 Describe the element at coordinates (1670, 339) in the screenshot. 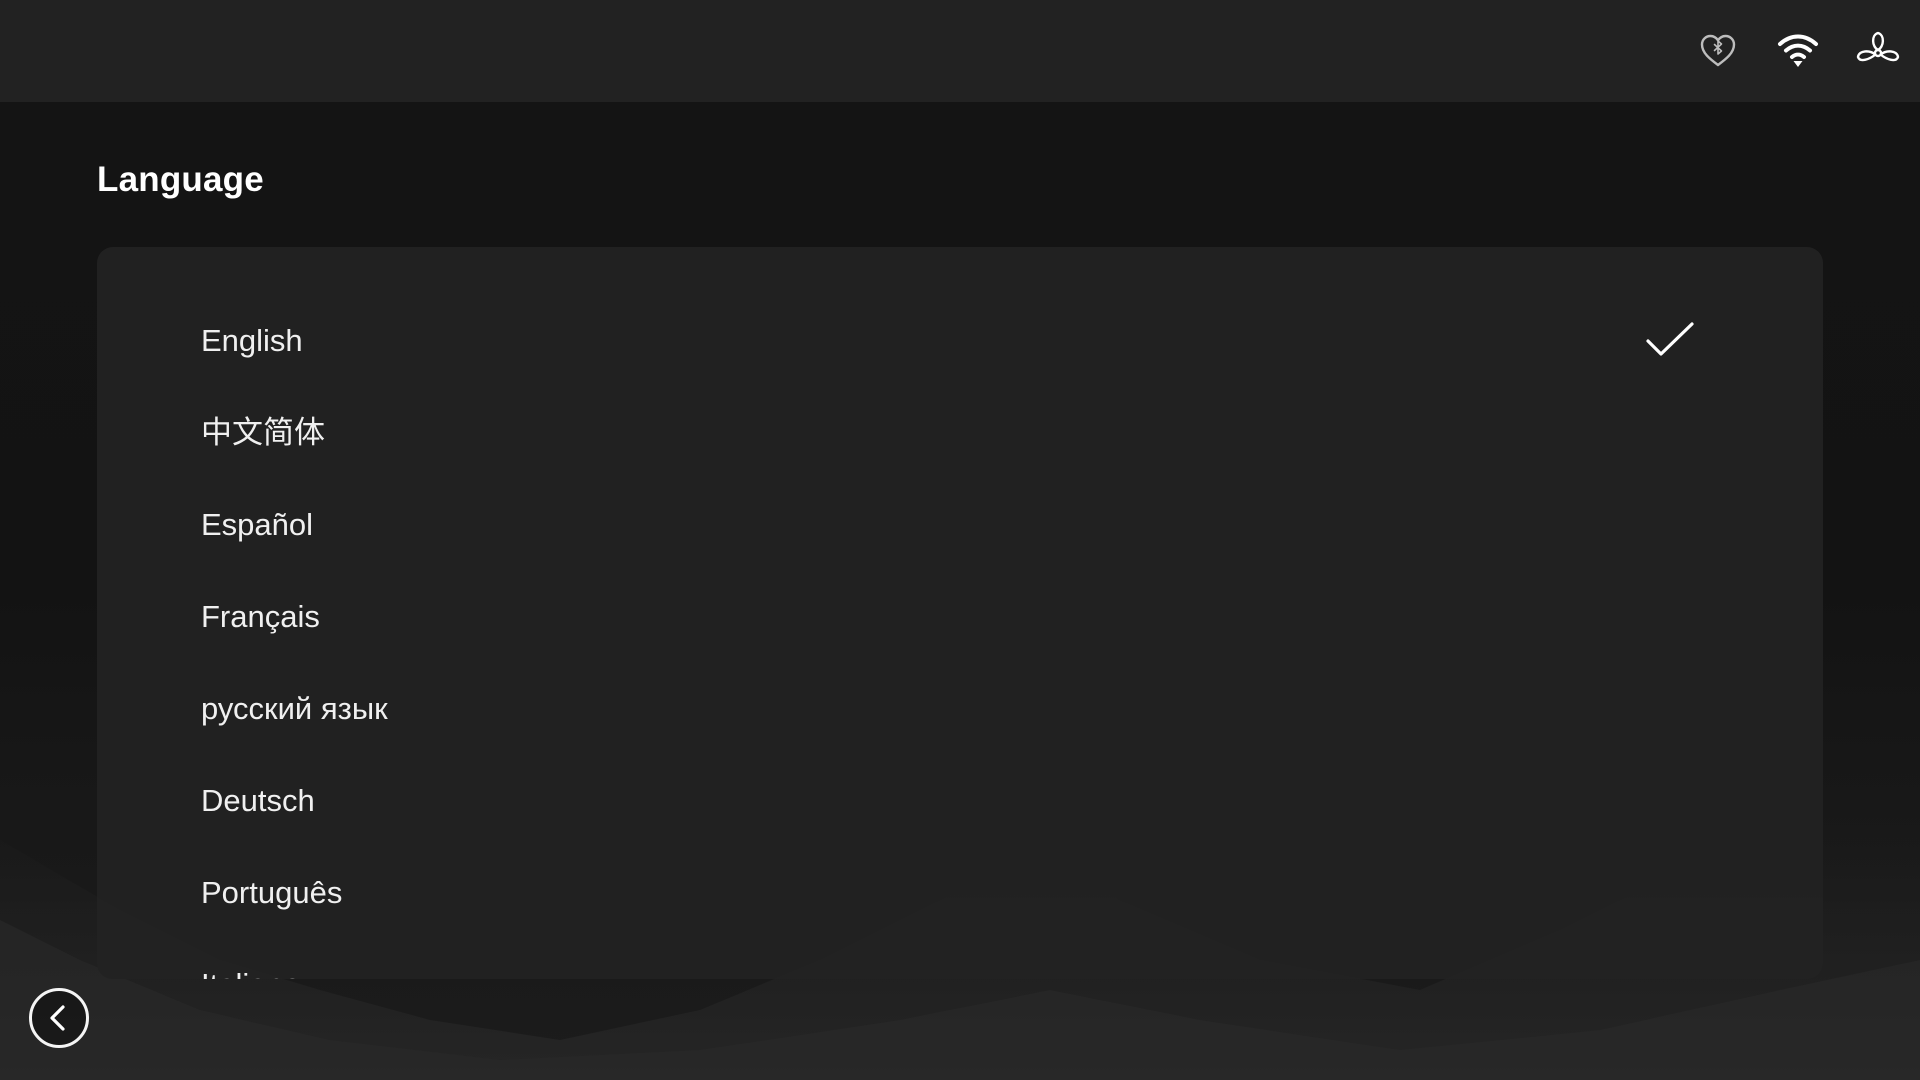

I see `checkmark-icon` at that location.